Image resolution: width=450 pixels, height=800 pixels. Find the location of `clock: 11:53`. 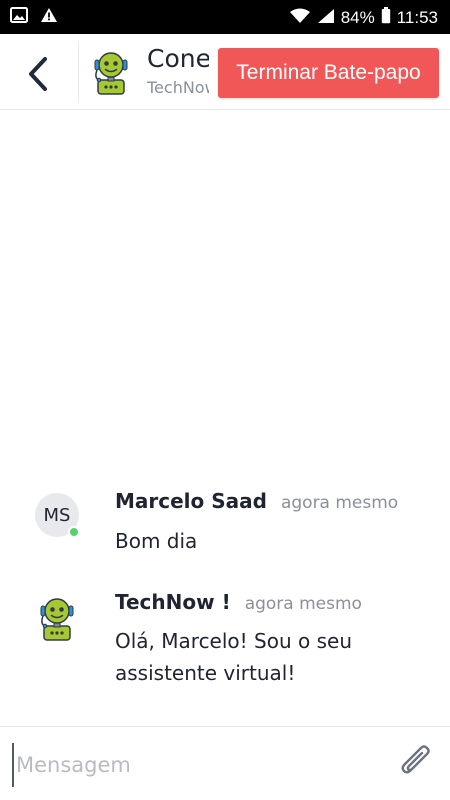

clock: 11:53 is located at coordinates (417, 17).